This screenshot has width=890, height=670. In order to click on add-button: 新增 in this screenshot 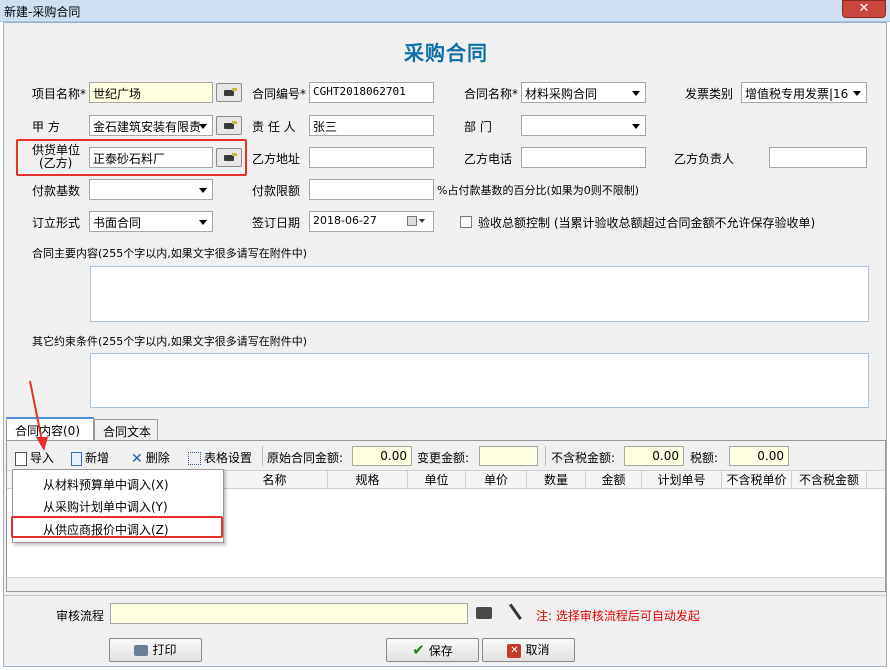, I will do `click(90, 457)`.